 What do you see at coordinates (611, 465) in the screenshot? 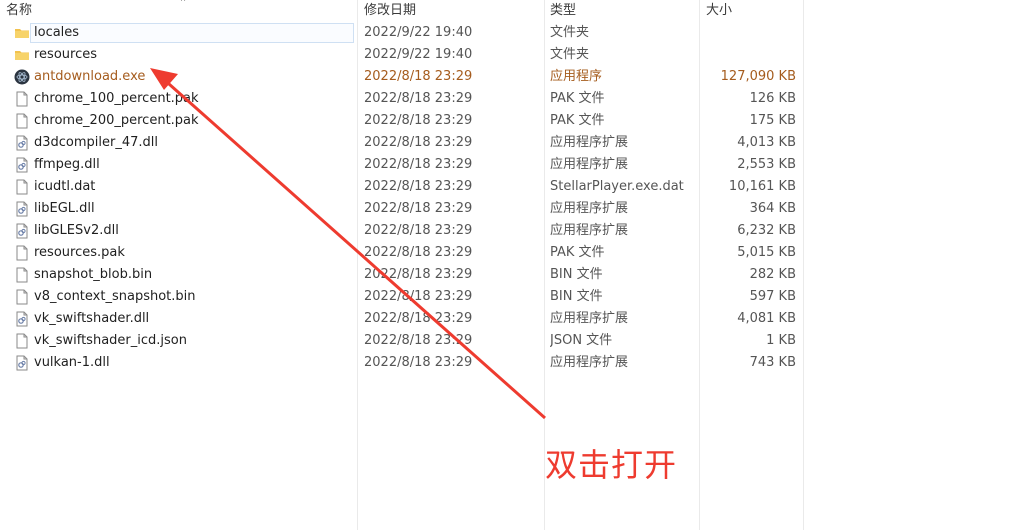
I see `annotation-text: 双击打开` at bounding box center [611, 465].